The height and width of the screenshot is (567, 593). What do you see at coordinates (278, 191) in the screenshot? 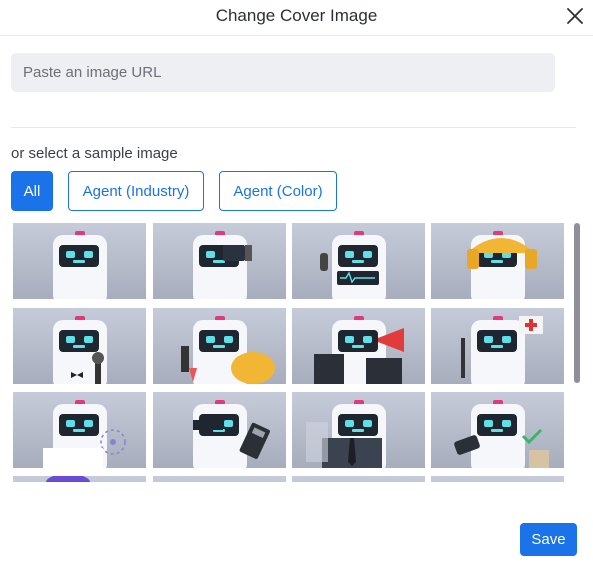
I see `tab-agent-color: Agent (Color)` at bounding box center [278, 191].